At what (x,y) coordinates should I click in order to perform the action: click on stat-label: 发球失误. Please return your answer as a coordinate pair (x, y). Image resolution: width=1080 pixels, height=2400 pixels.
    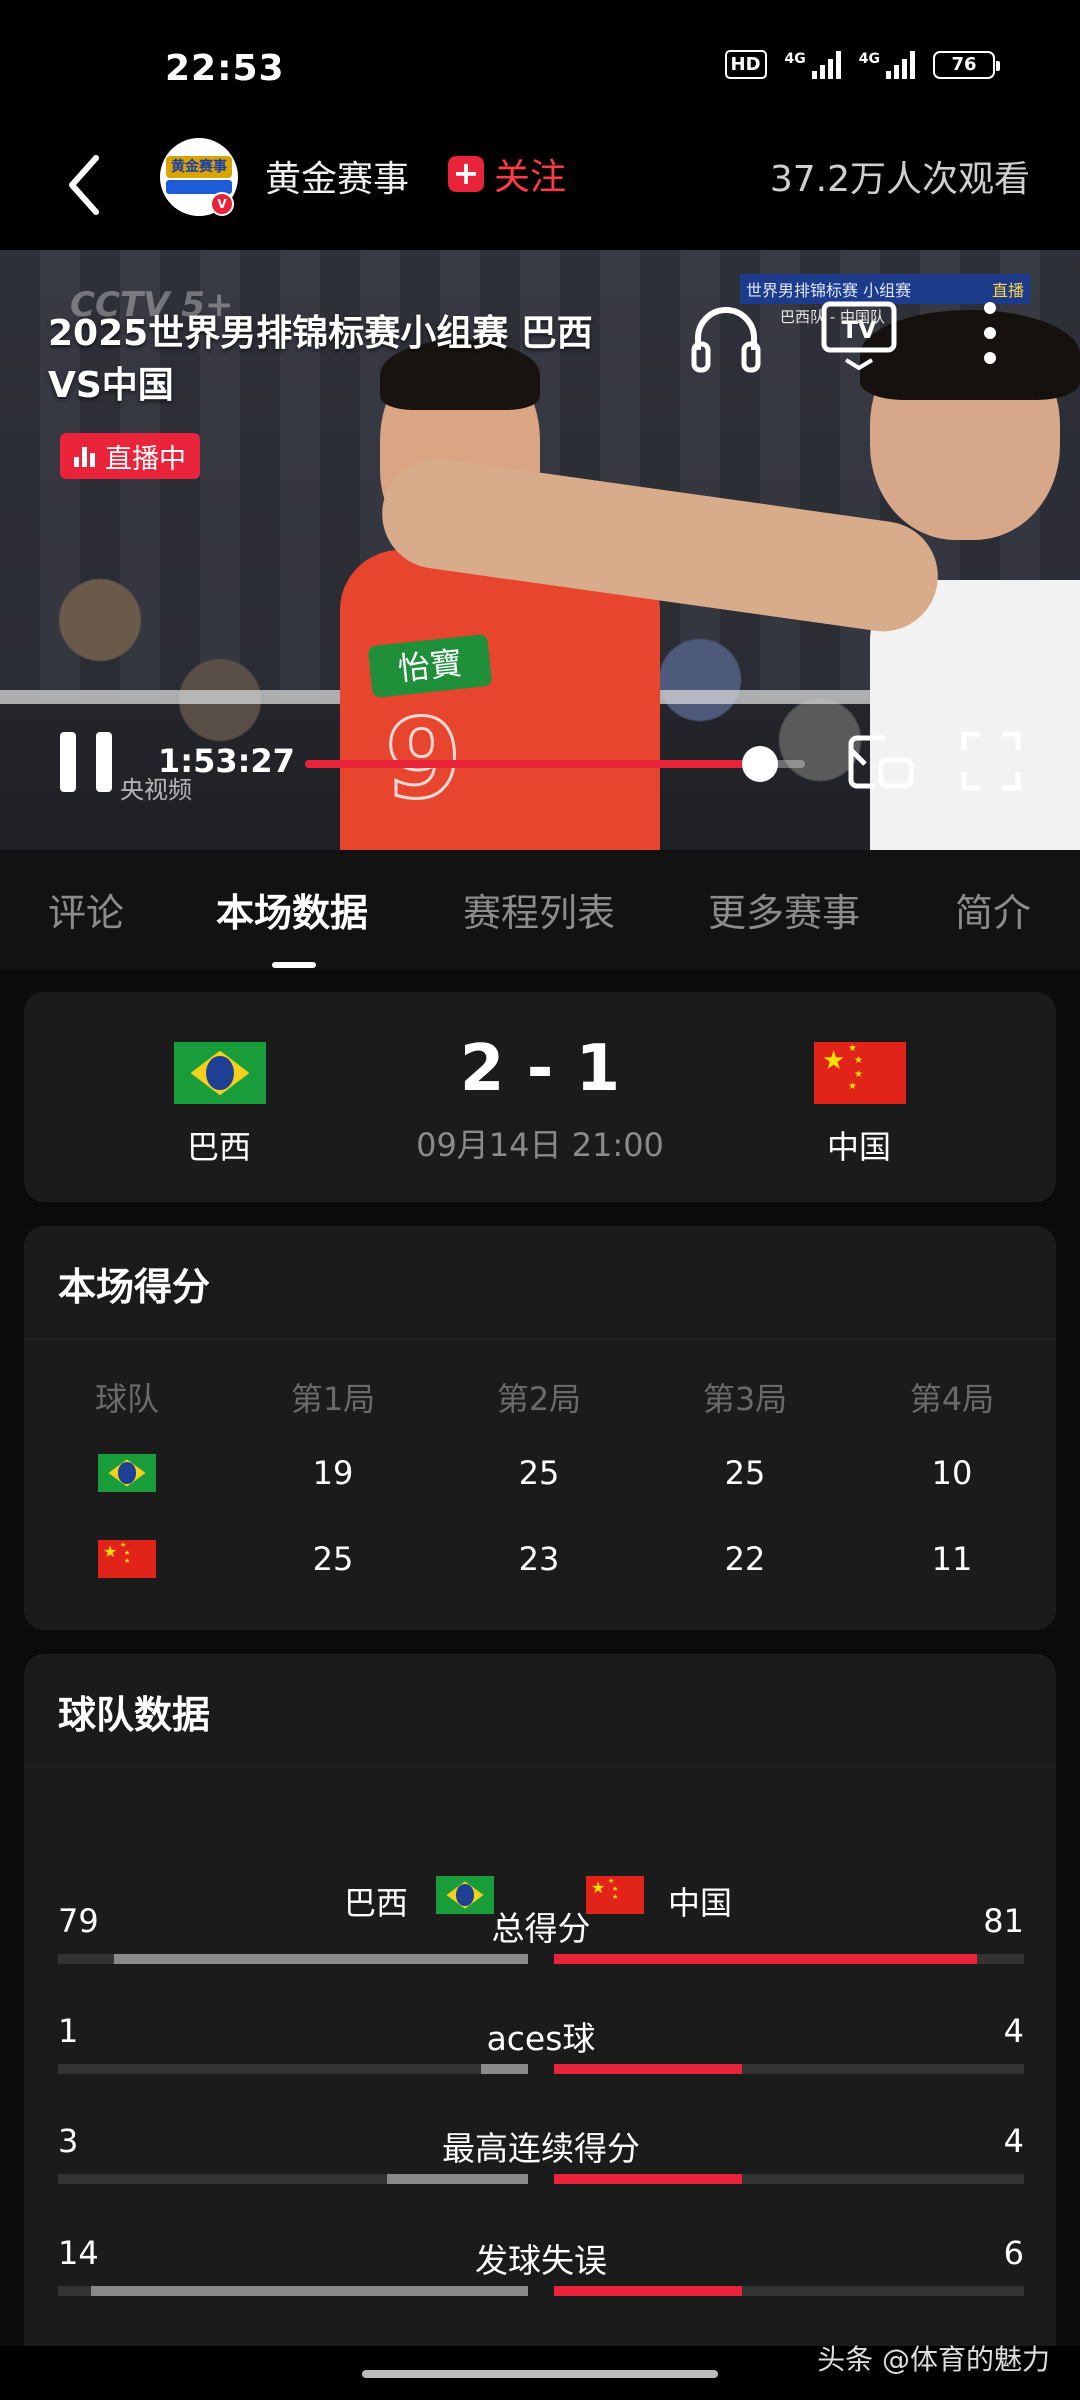
    Looking at the image, I should click on (541, 2260).